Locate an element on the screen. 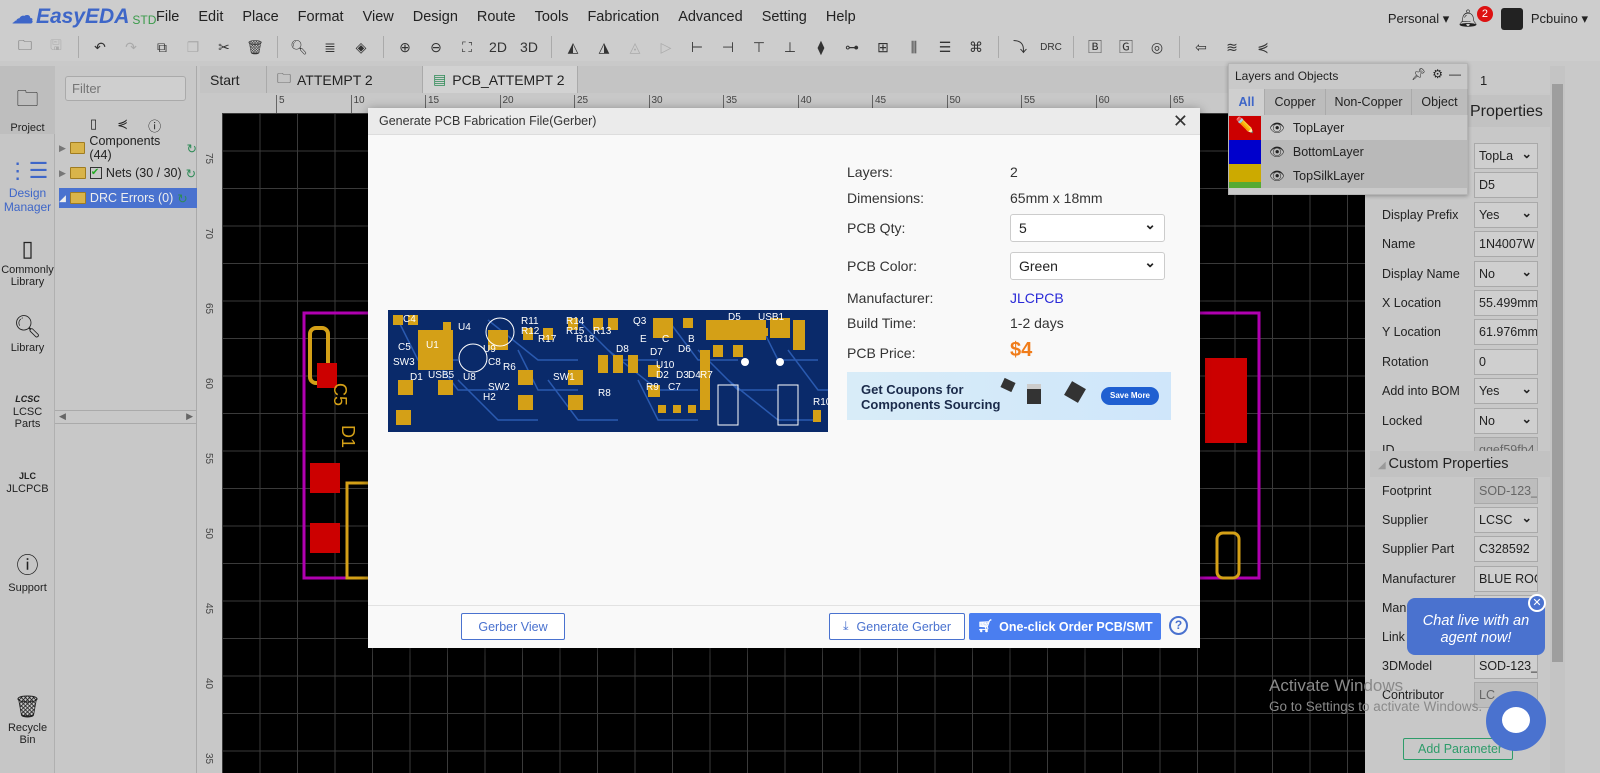 The height and width of the screenshot is (773, 1600). generate-gerber-button: ⤓ Generate Gerber is located at coordinates (897, 626).